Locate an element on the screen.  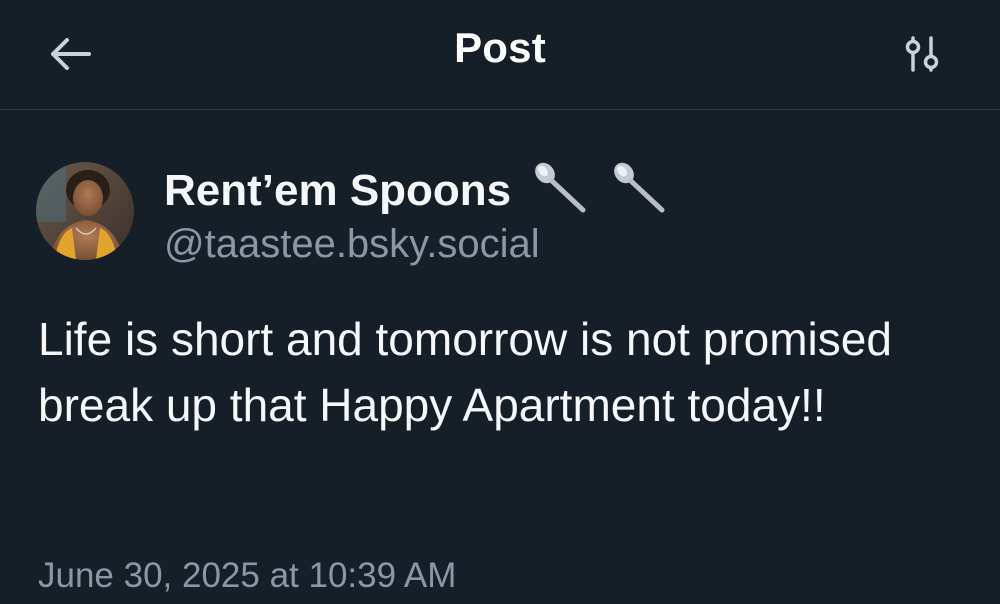
author-display-name: Rent’em Spoons is located at coordinates (416, 193).